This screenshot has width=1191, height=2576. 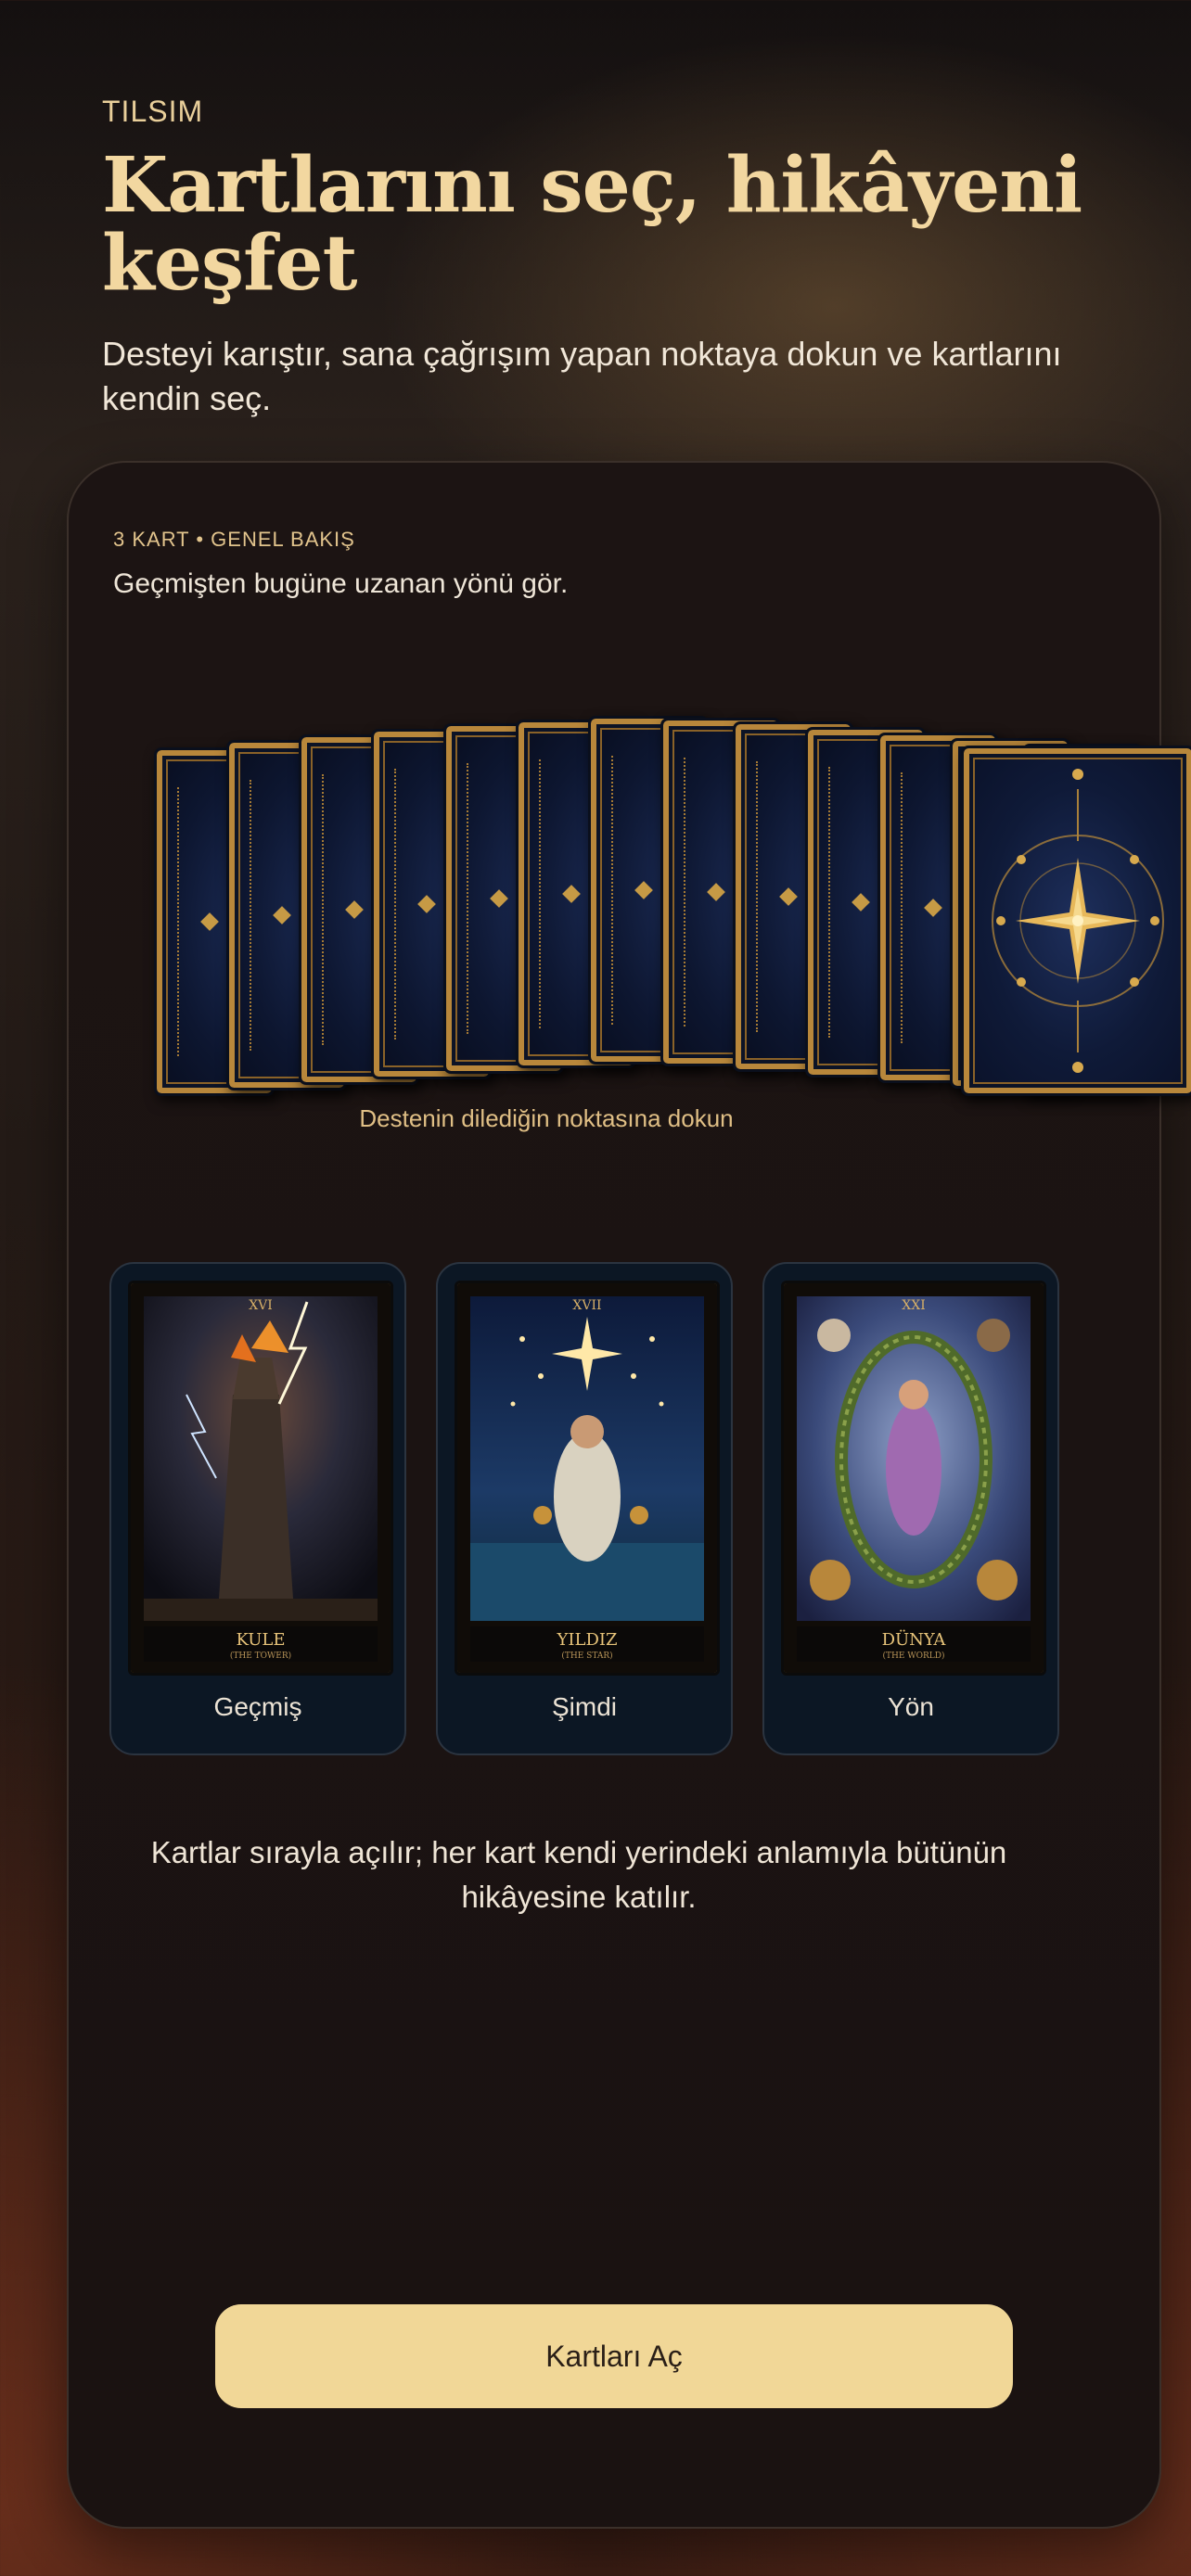 What do you see at coordinates (614, 2356) in the screenshot?
I see `reveal-cards-button: Kartları Aç` at bounding box center [614, 2356].